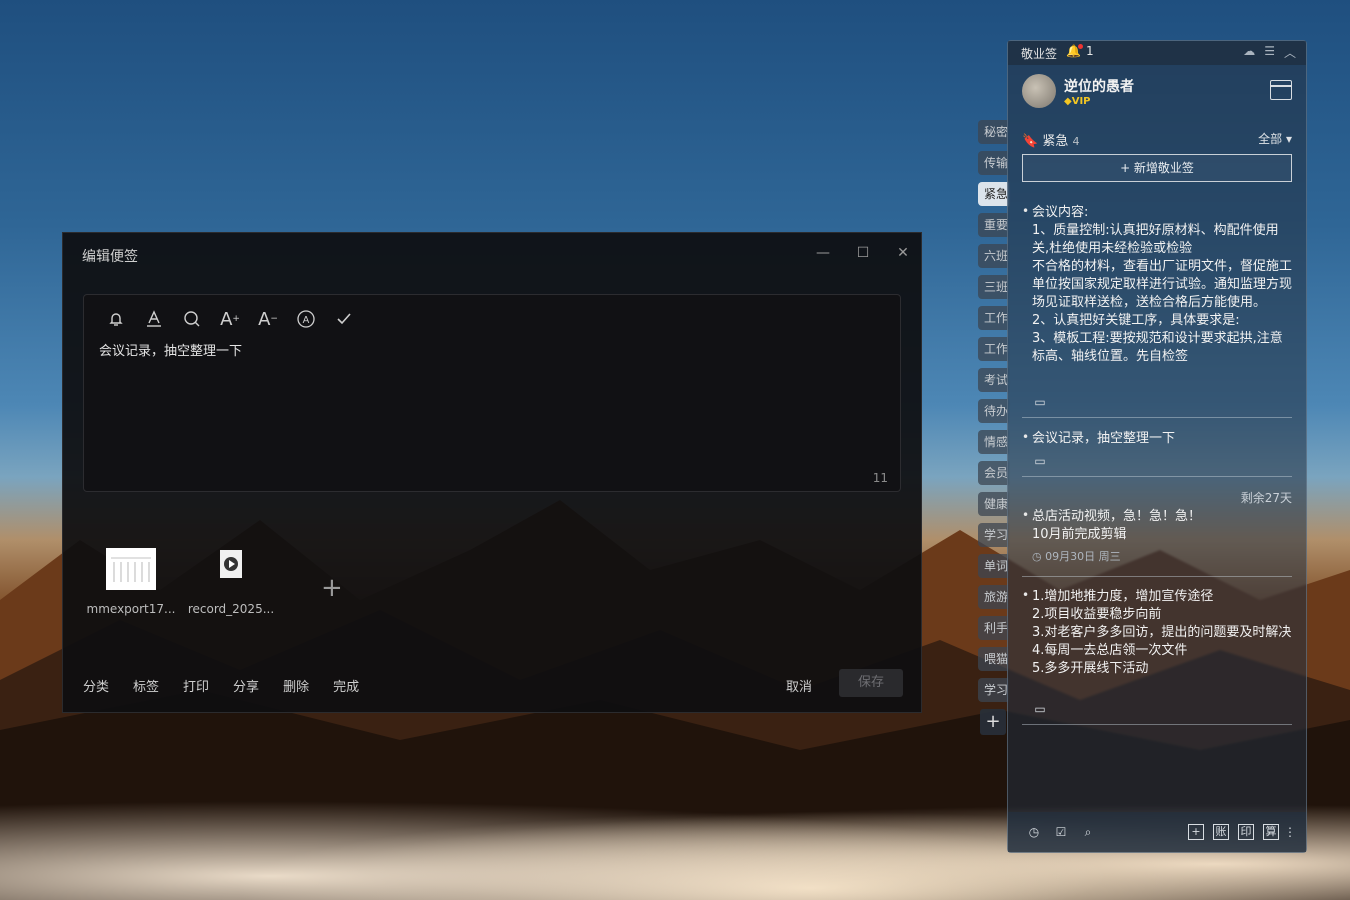  I want to click on tab-member: 会员, so click(993, 473).